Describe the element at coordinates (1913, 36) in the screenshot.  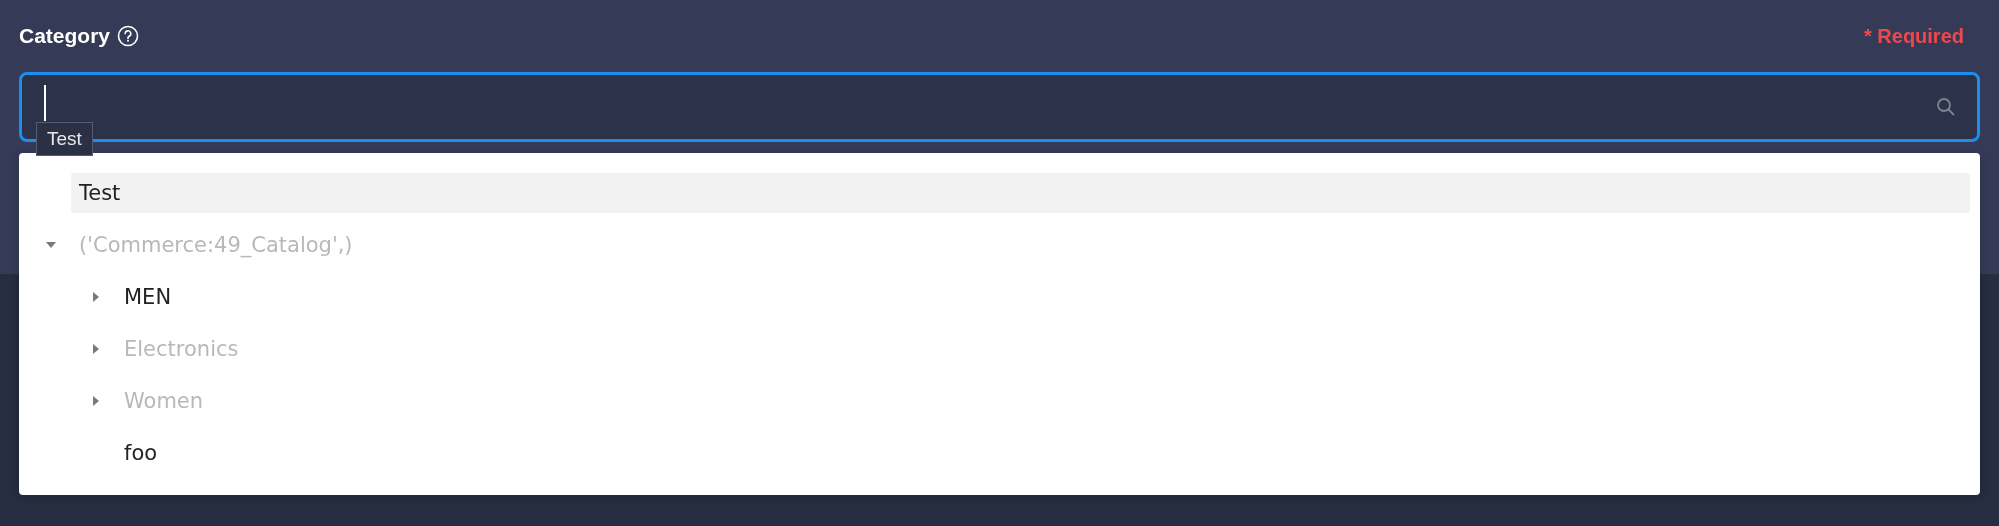
I see `required-note: * Required` at that location.